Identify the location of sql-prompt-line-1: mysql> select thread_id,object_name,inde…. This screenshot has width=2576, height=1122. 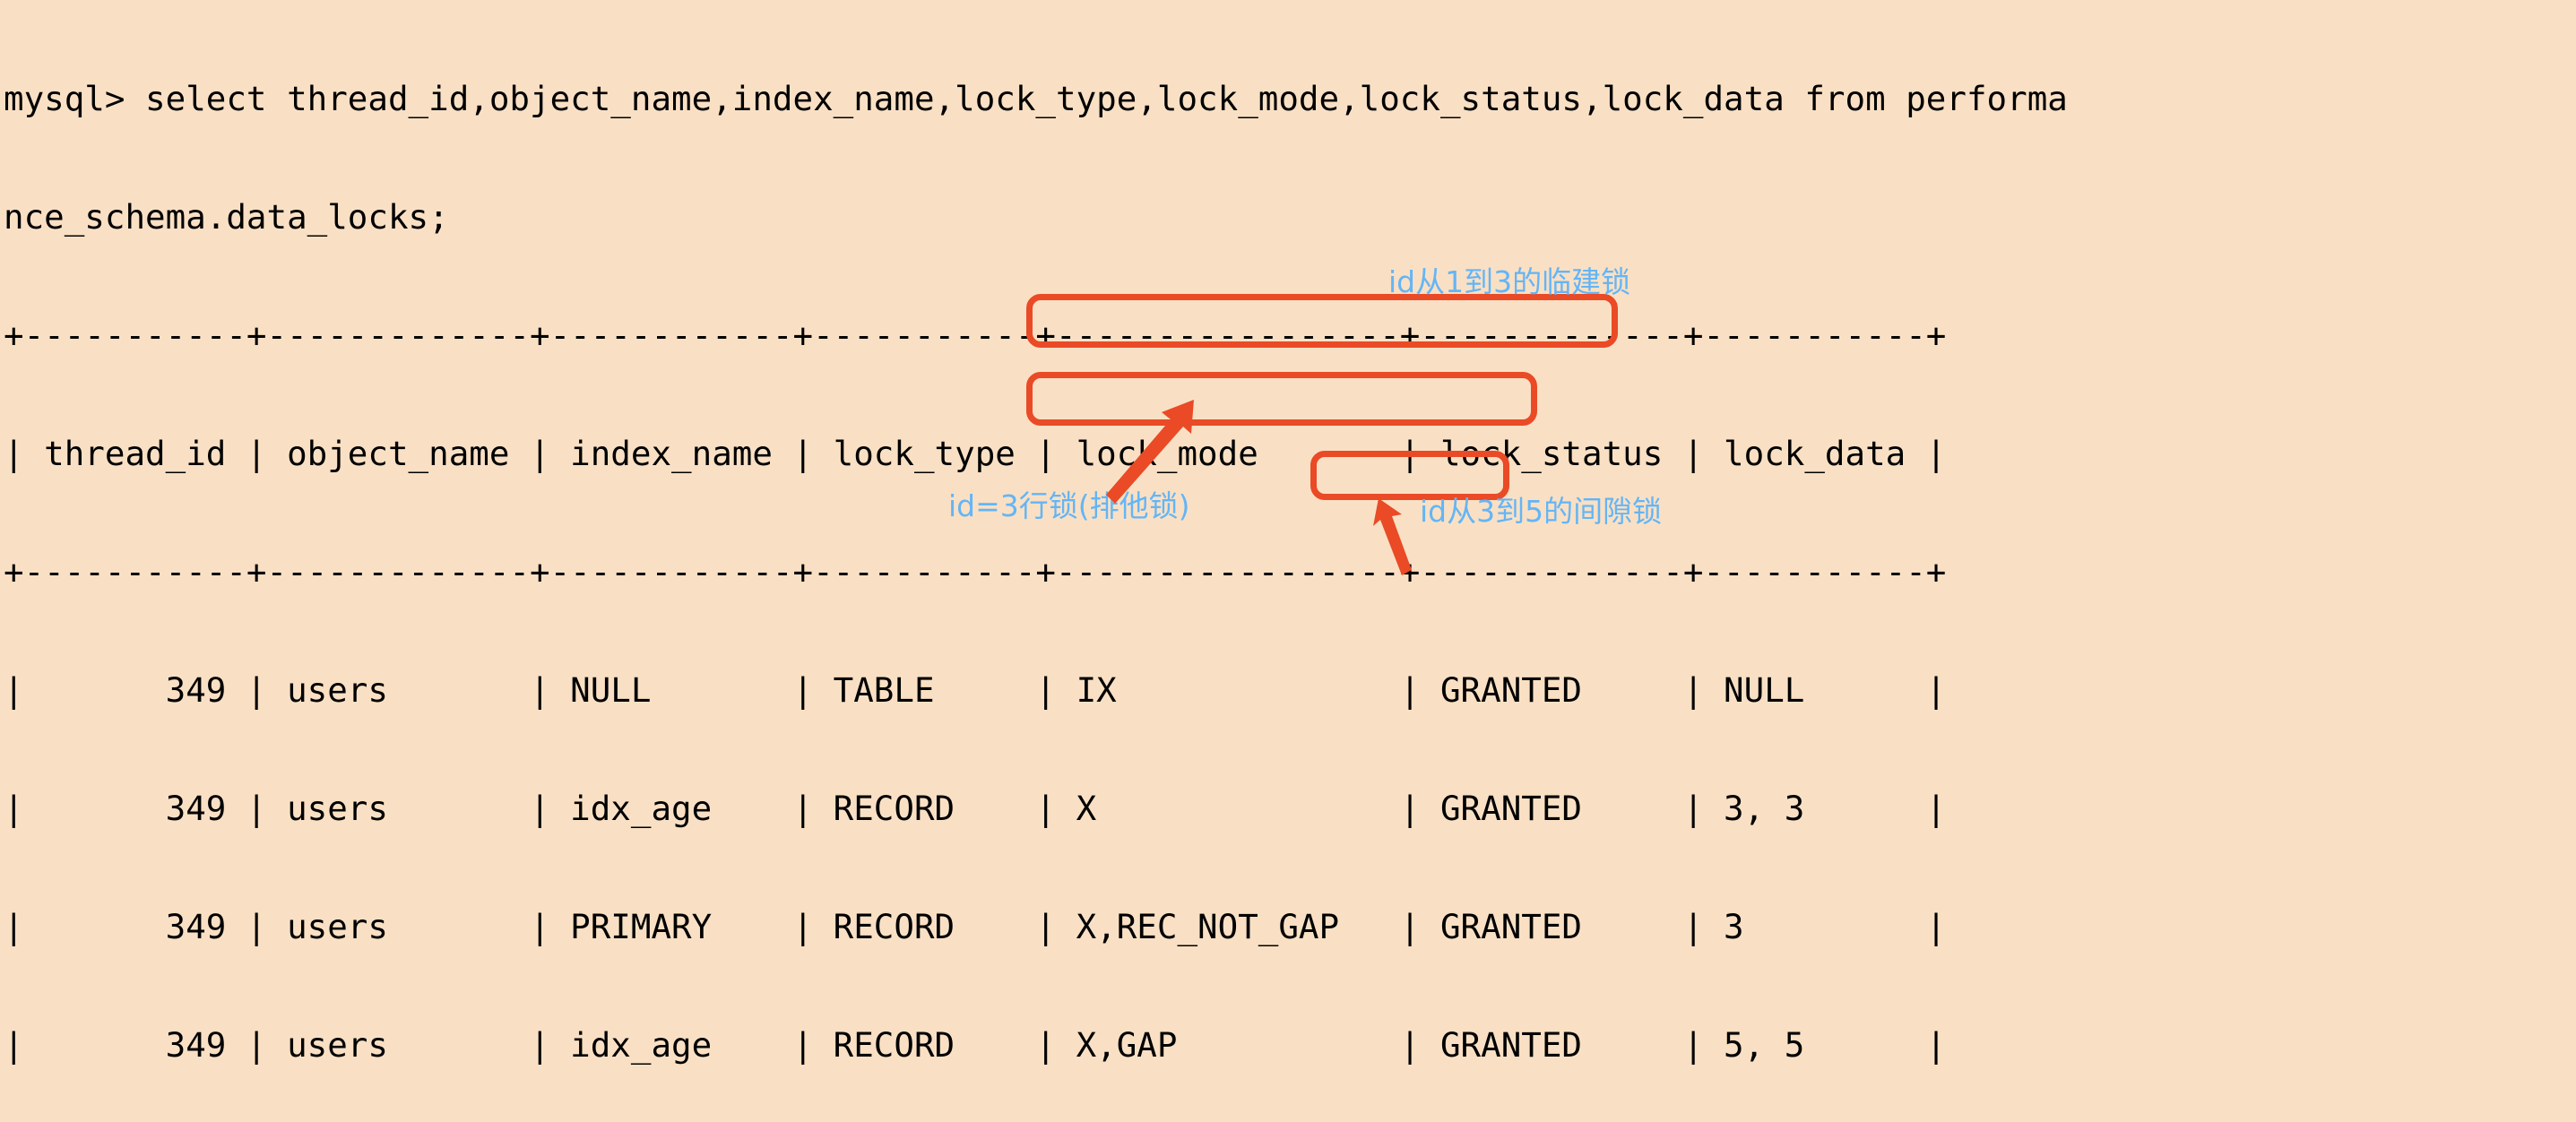
(1036, 99).